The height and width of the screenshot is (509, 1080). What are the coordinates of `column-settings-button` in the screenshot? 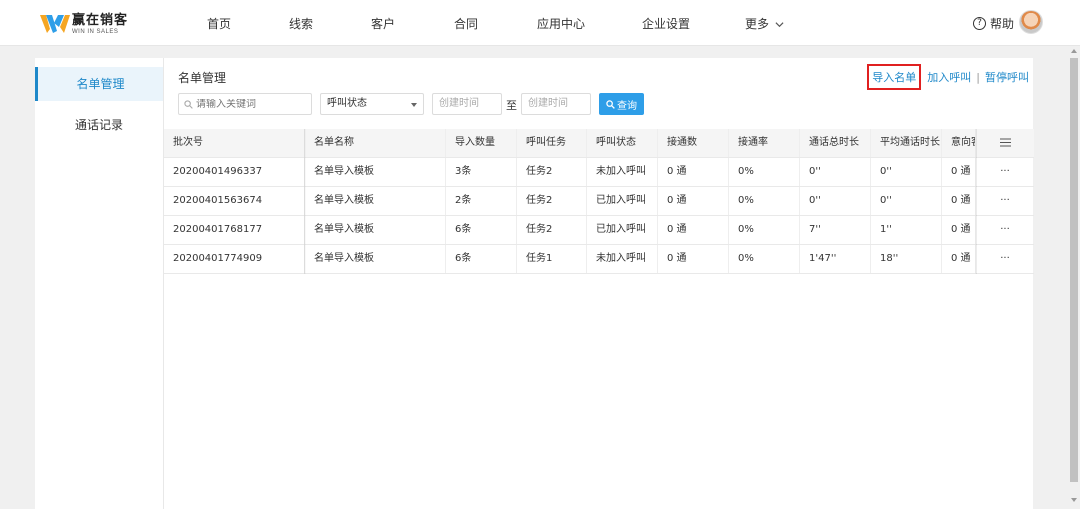 It's located at (1005, 143).